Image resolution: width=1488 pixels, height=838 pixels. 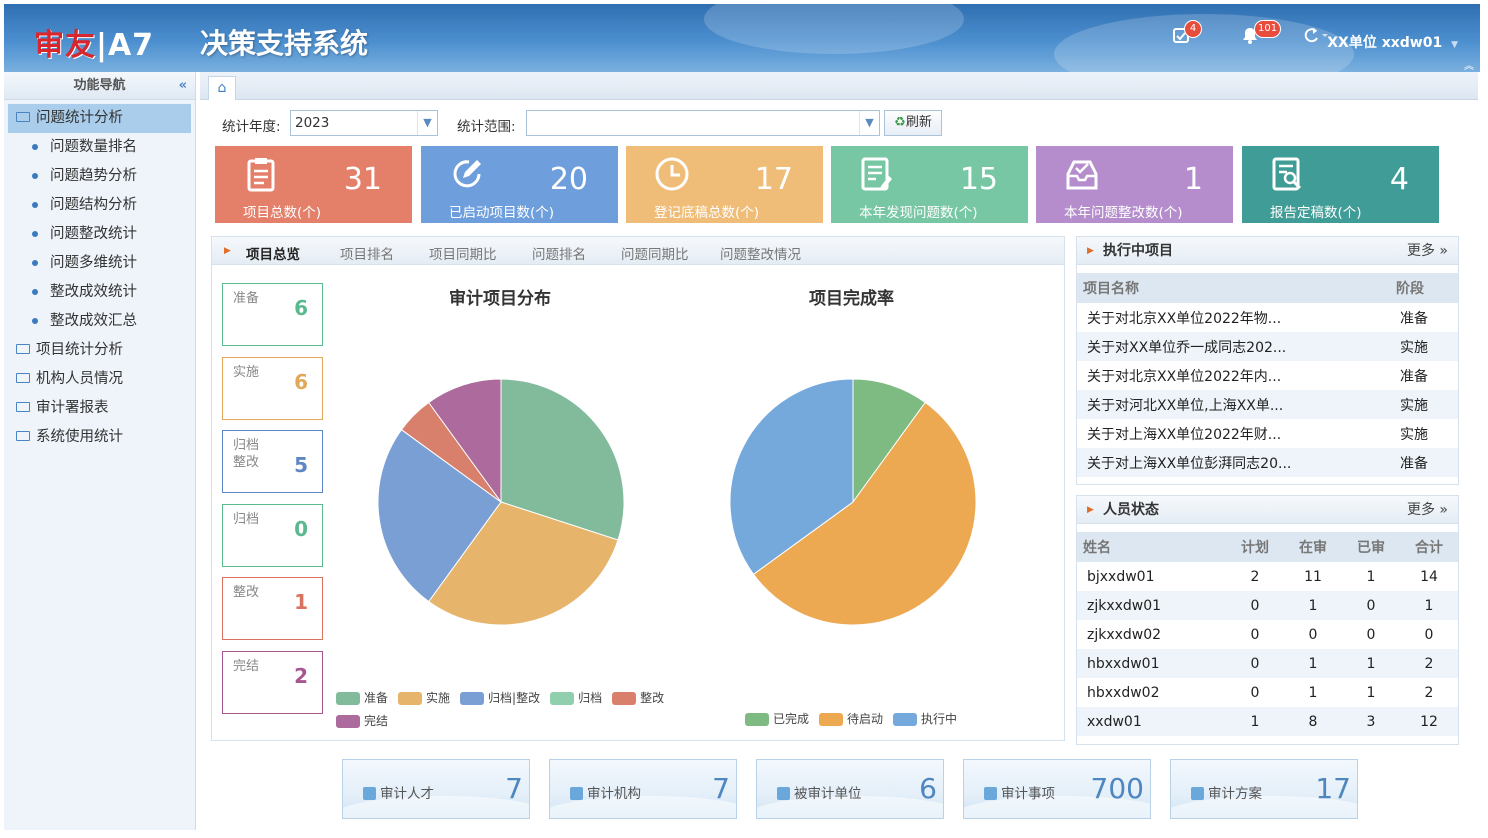 What do you see at coordinates (79, 118) in the screenshot?
I see `sidebar-item-label: 问题统计分析` at bounding box center [79, 118].